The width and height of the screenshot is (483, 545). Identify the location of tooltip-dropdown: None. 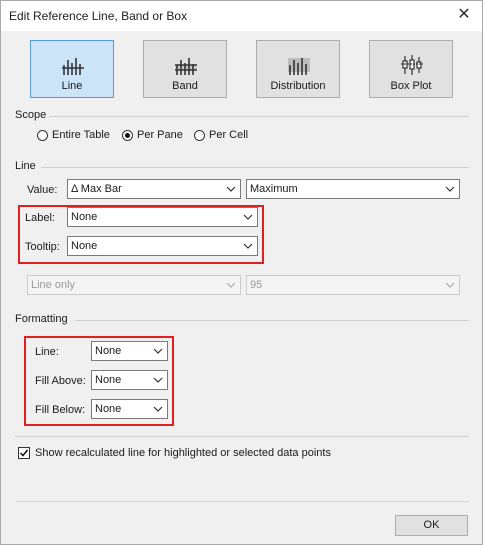
(162, 246).